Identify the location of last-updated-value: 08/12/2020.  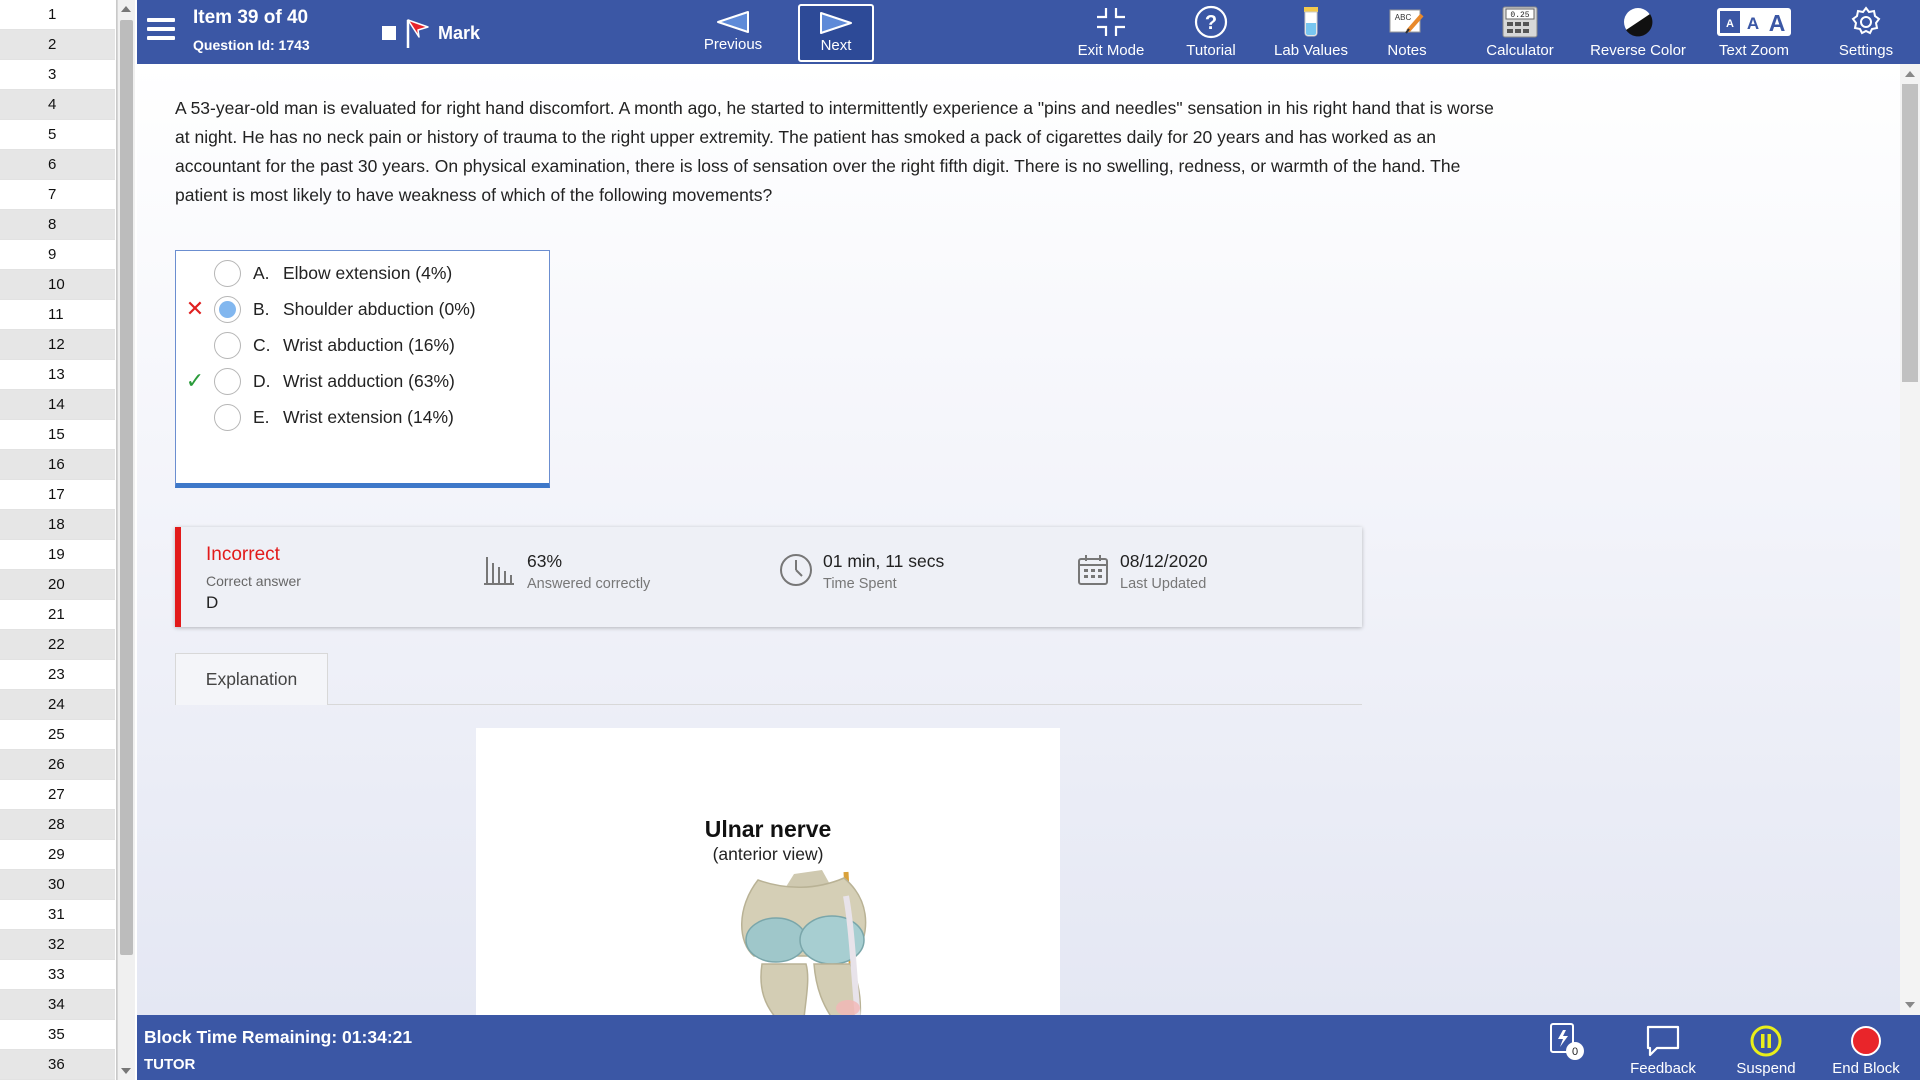
(1164, 561).